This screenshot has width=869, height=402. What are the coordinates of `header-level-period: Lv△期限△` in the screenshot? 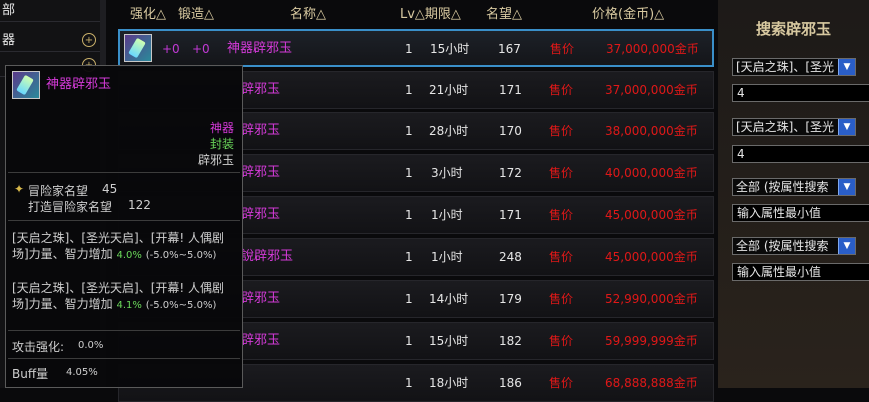 It's located at (430, 15).